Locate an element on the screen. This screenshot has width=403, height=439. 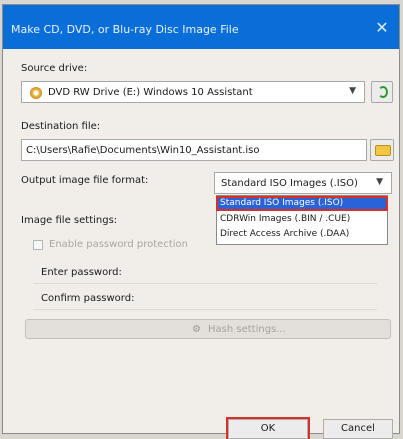
destination-label: Destination file: is located at coordinates (61, 126).